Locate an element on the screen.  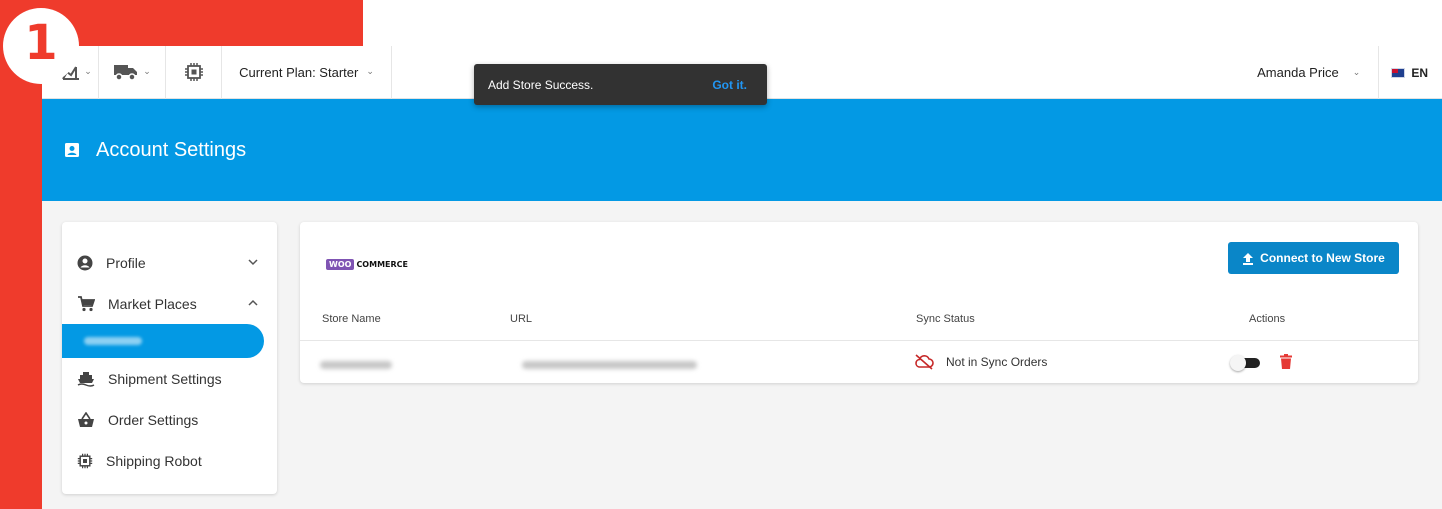
sidebar-item-order-settings: Order Settings is located at coordinates (169, 419).